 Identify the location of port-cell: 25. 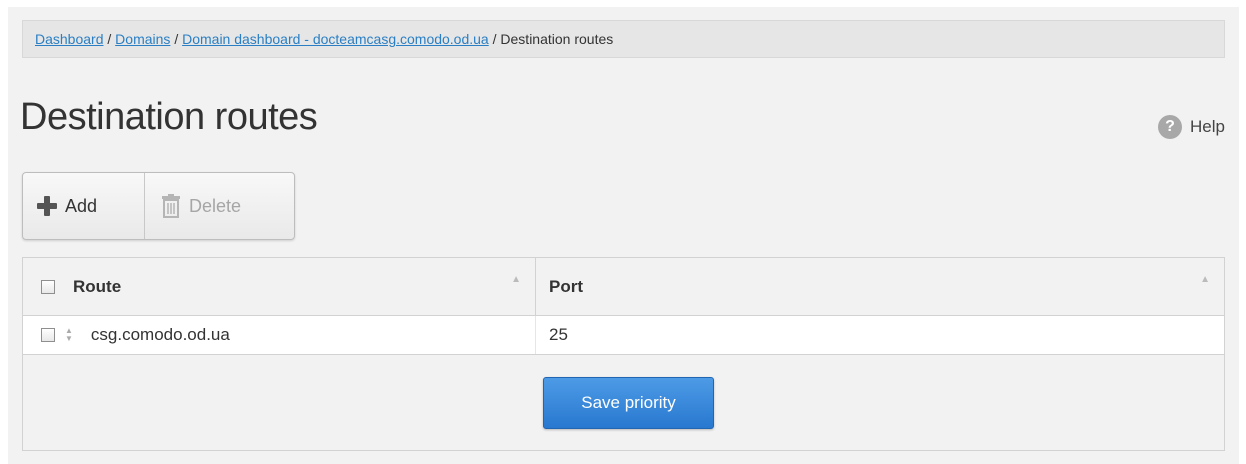
(880, 335).